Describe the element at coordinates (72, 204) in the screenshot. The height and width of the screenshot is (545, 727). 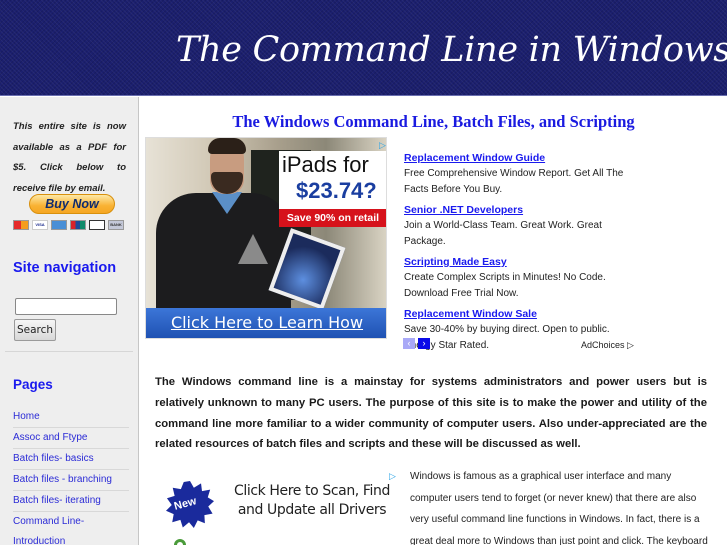
I see `buy-now-button: Buy Now` at that location.